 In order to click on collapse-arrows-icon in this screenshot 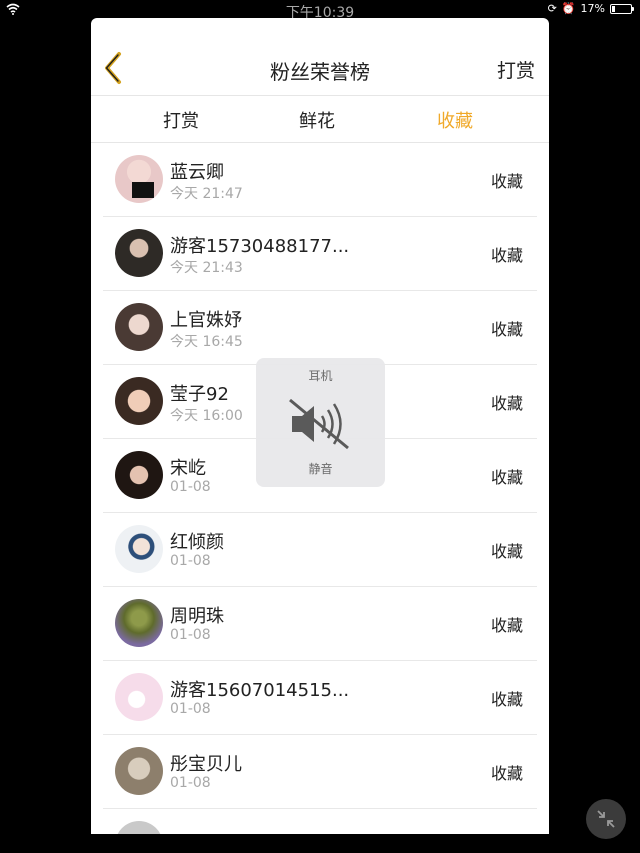, I will do `click(606, 819)`.